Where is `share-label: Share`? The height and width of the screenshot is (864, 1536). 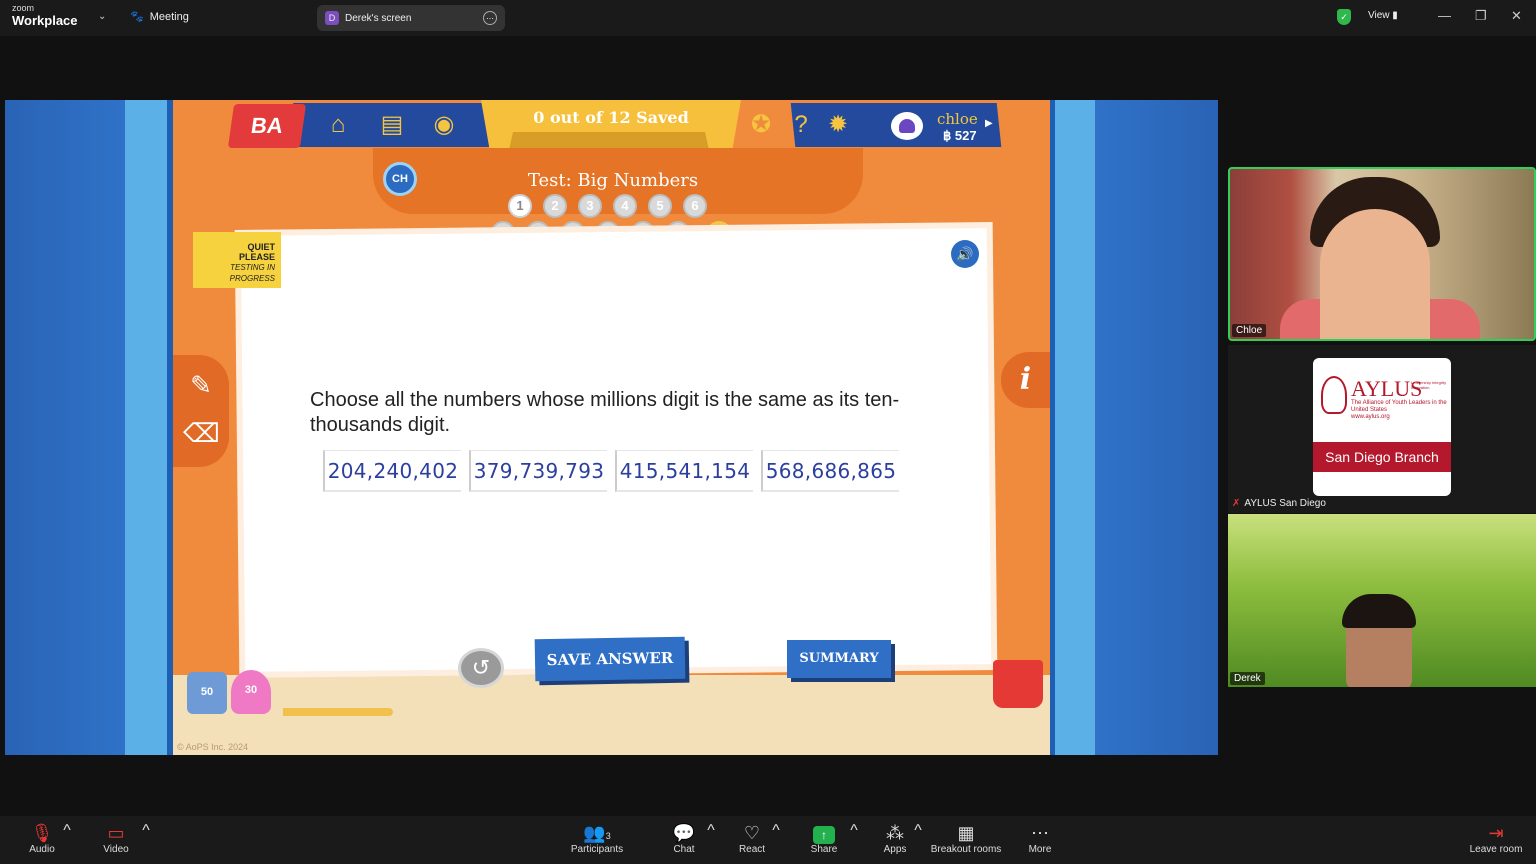 share-label: Share is located at coordinates (824, 849).